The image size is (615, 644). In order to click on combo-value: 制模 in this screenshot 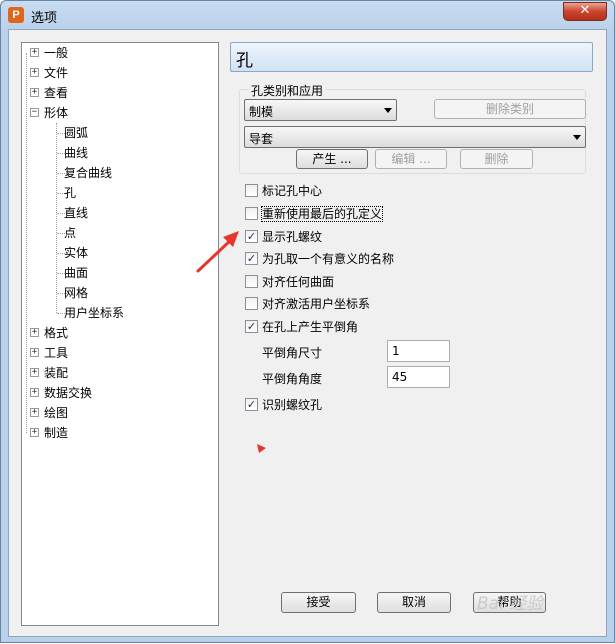, I will do `click(261, 112)`.